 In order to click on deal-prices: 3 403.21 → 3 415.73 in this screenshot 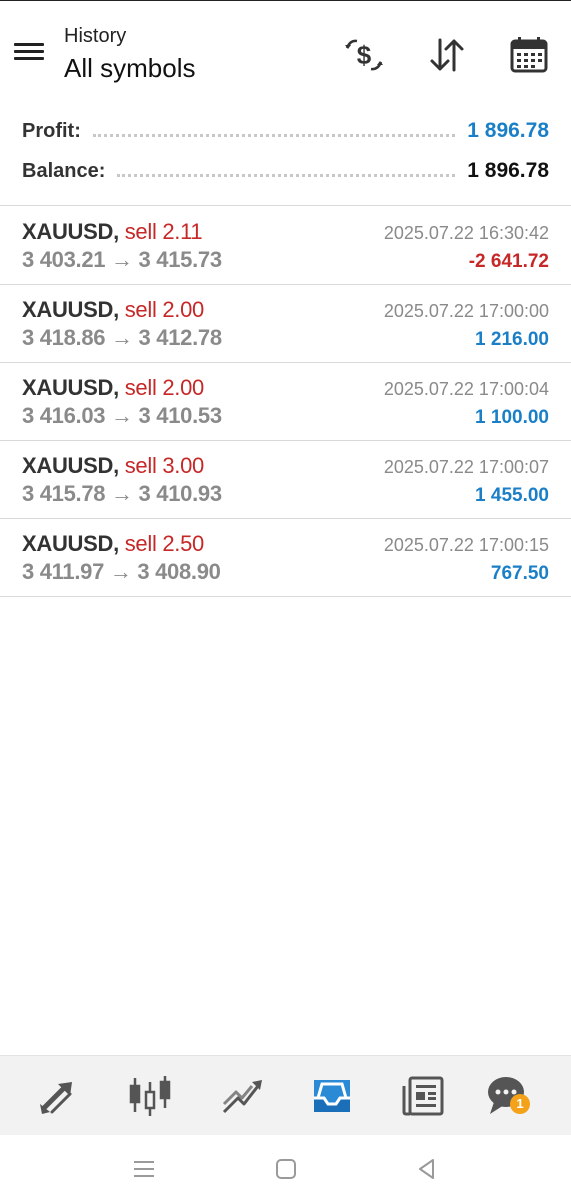, I will do `click(122, 259)`.